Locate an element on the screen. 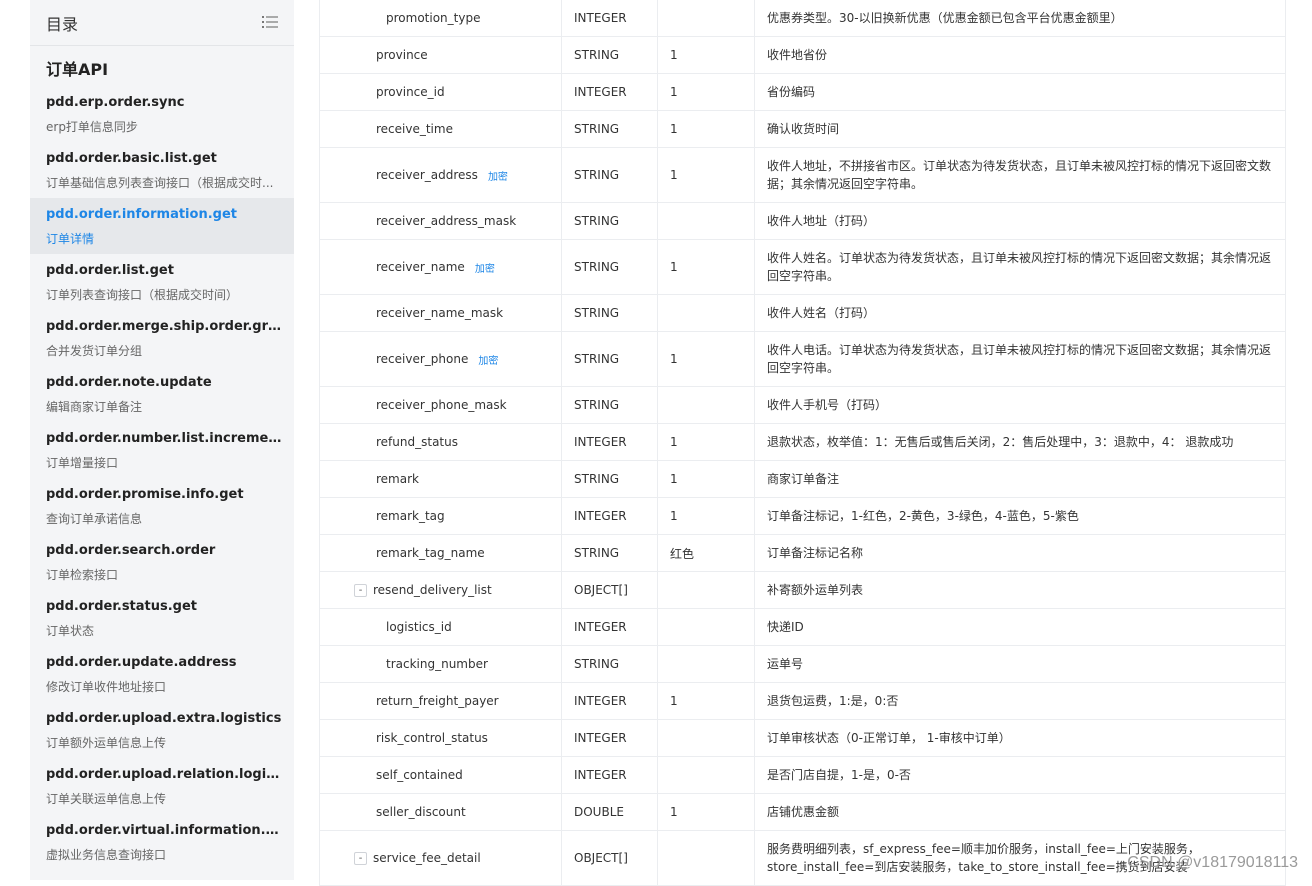 This screenshot has height=886, width=1312. field-name-cell: receiver_name_mask is located at coordinates (440, 313).